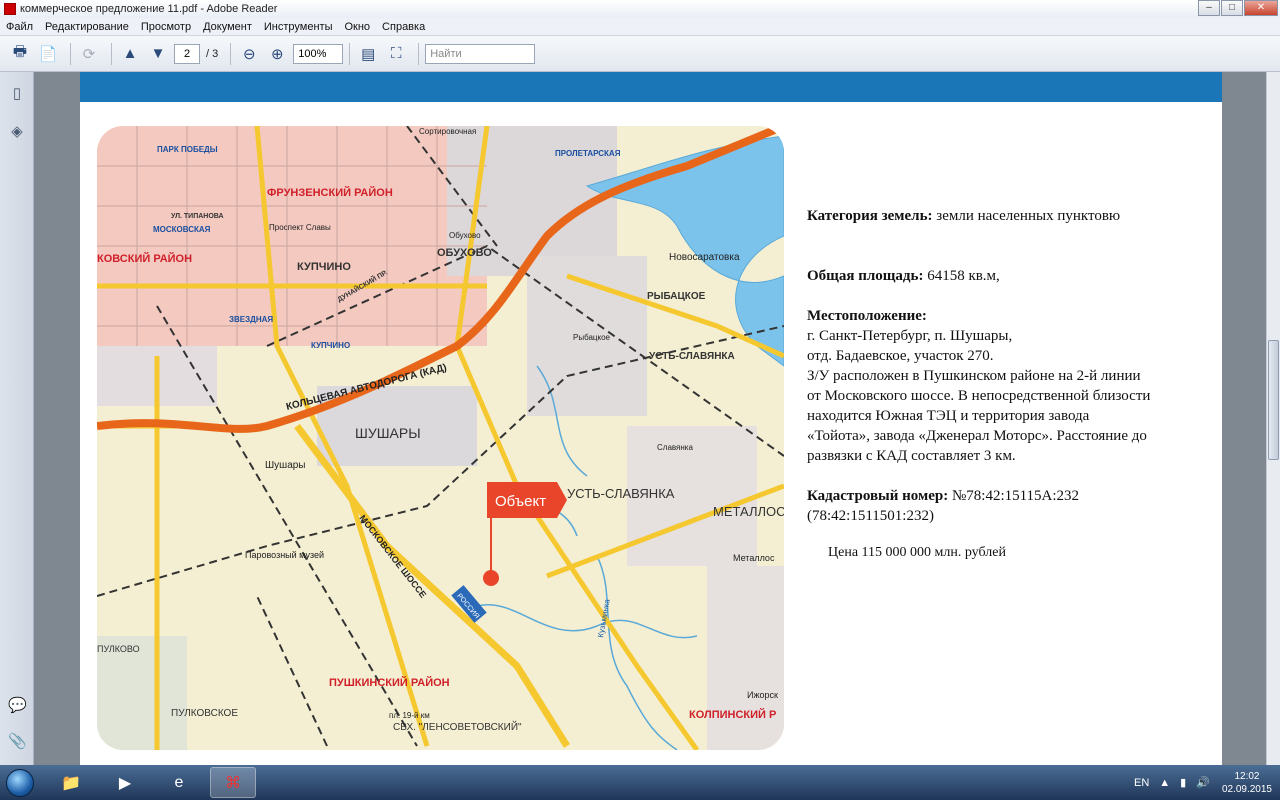  What do you see at coordinates (277, 54) in the screenshot?
I see `zoom-in-icon: ⊕` at bounding box center [277, 54].